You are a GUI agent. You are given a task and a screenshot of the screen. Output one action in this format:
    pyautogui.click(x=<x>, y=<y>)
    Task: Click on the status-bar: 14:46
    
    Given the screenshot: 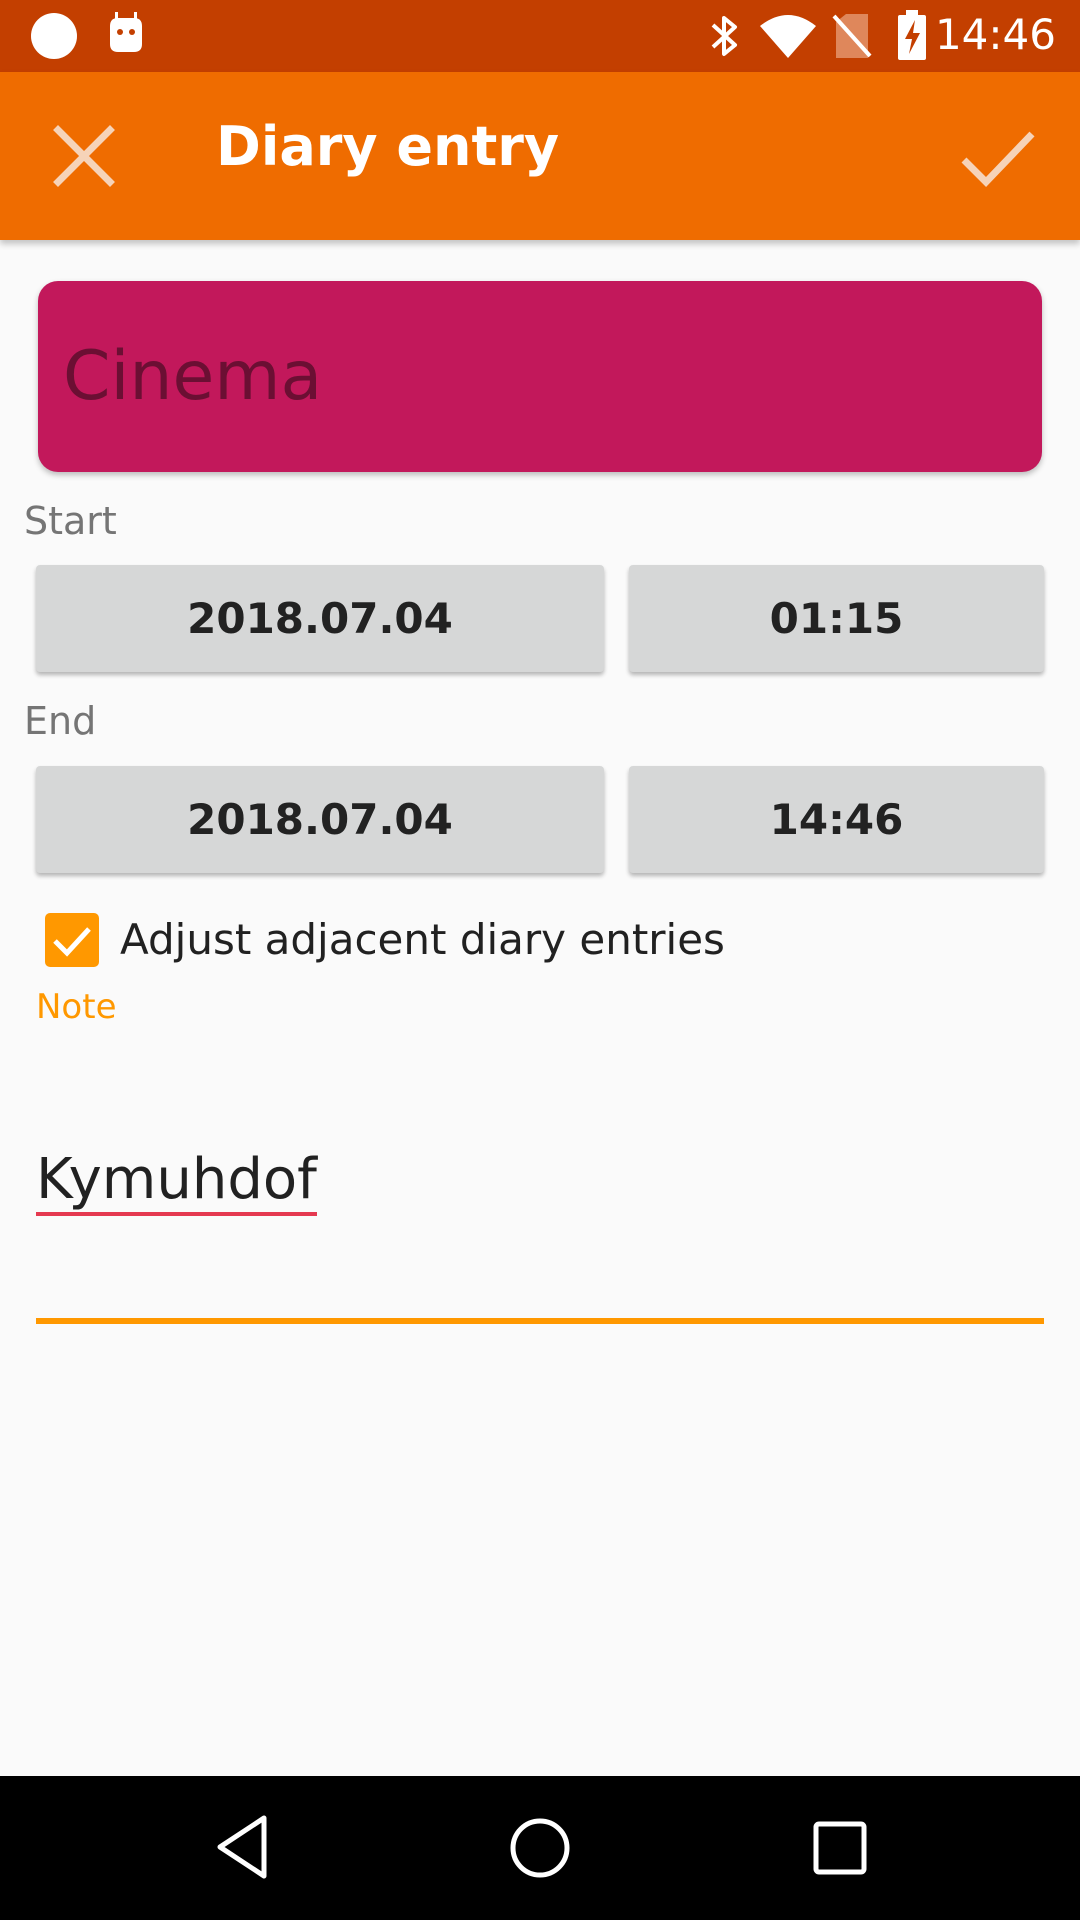 What is the action you would take?
    pyautogui.click(x=540, y=36)
    